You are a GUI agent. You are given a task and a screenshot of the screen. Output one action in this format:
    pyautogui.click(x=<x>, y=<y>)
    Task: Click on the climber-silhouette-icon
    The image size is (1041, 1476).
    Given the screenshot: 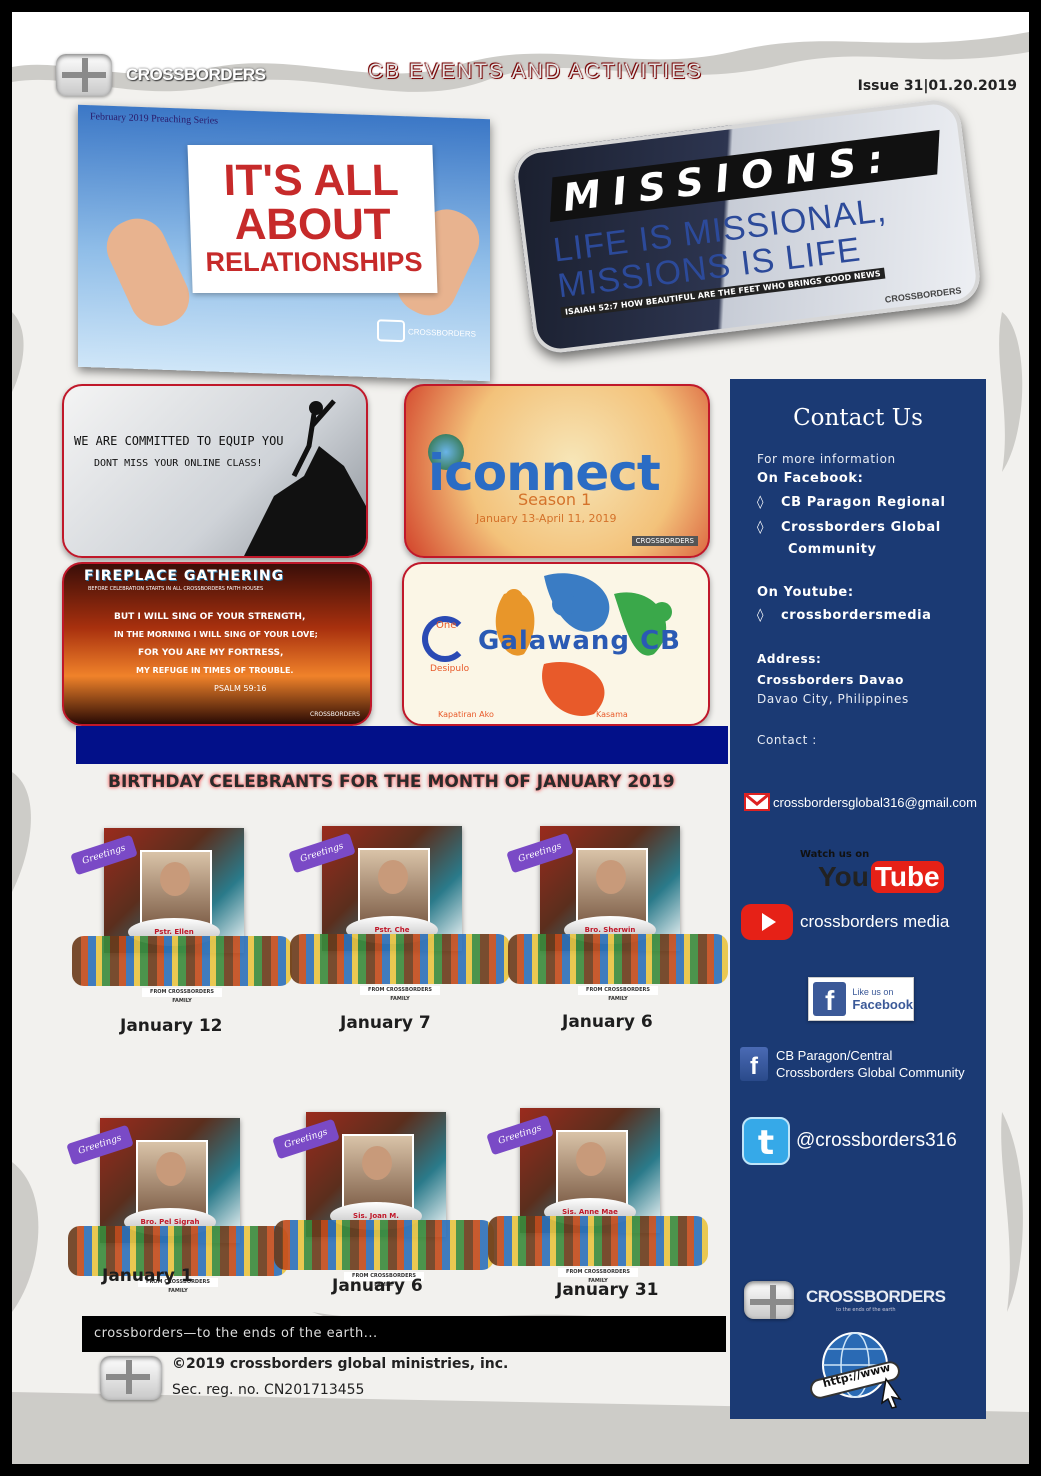 What is the action you would take?
    pyautogui.click(x=305, y=477)
    